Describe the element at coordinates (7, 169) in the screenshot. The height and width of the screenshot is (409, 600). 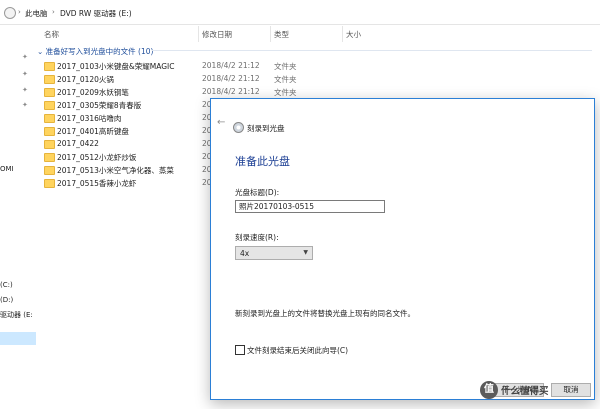
I see `nav-item-omi: OMI` at that location.